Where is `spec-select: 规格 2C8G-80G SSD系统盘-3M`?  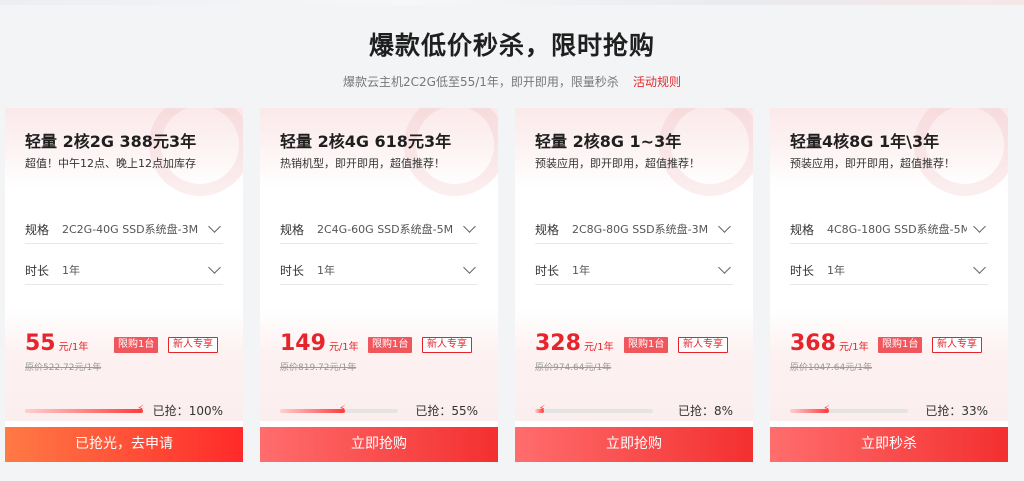 spec-select: 规格 2C8G-80G SSD系统盘-3M is located at coordinates (634, 229).